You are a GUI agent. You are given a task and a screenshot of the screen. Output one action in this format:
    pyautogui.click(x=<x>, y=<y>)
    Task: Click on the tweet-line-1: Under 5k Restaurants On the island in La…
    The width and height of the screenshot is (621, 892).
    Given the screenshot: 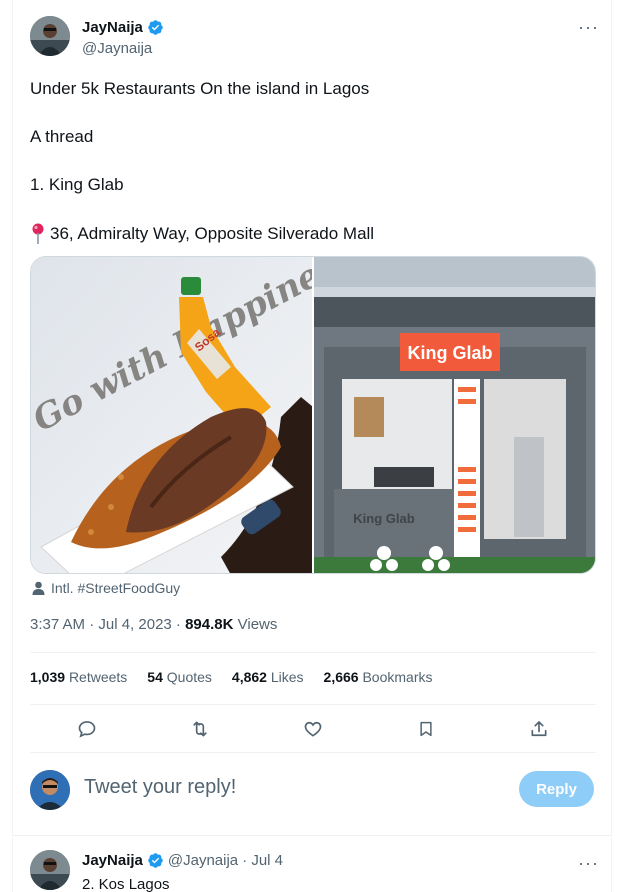 What is the action you would take?
    pyautogui.click(x=200, y=88)
    